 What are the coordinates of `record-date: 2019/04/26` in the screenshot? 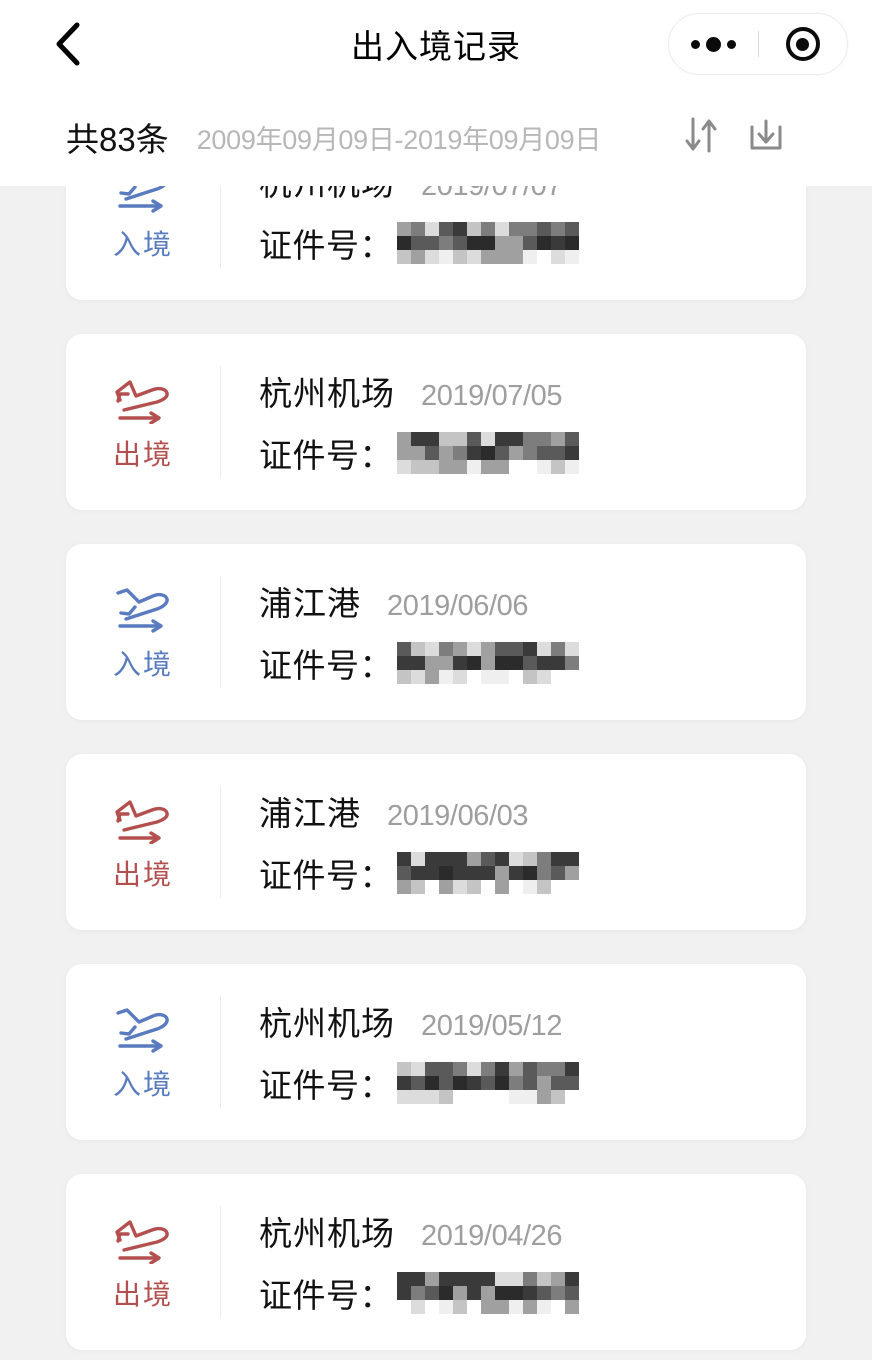 It's located at (492, 1236).